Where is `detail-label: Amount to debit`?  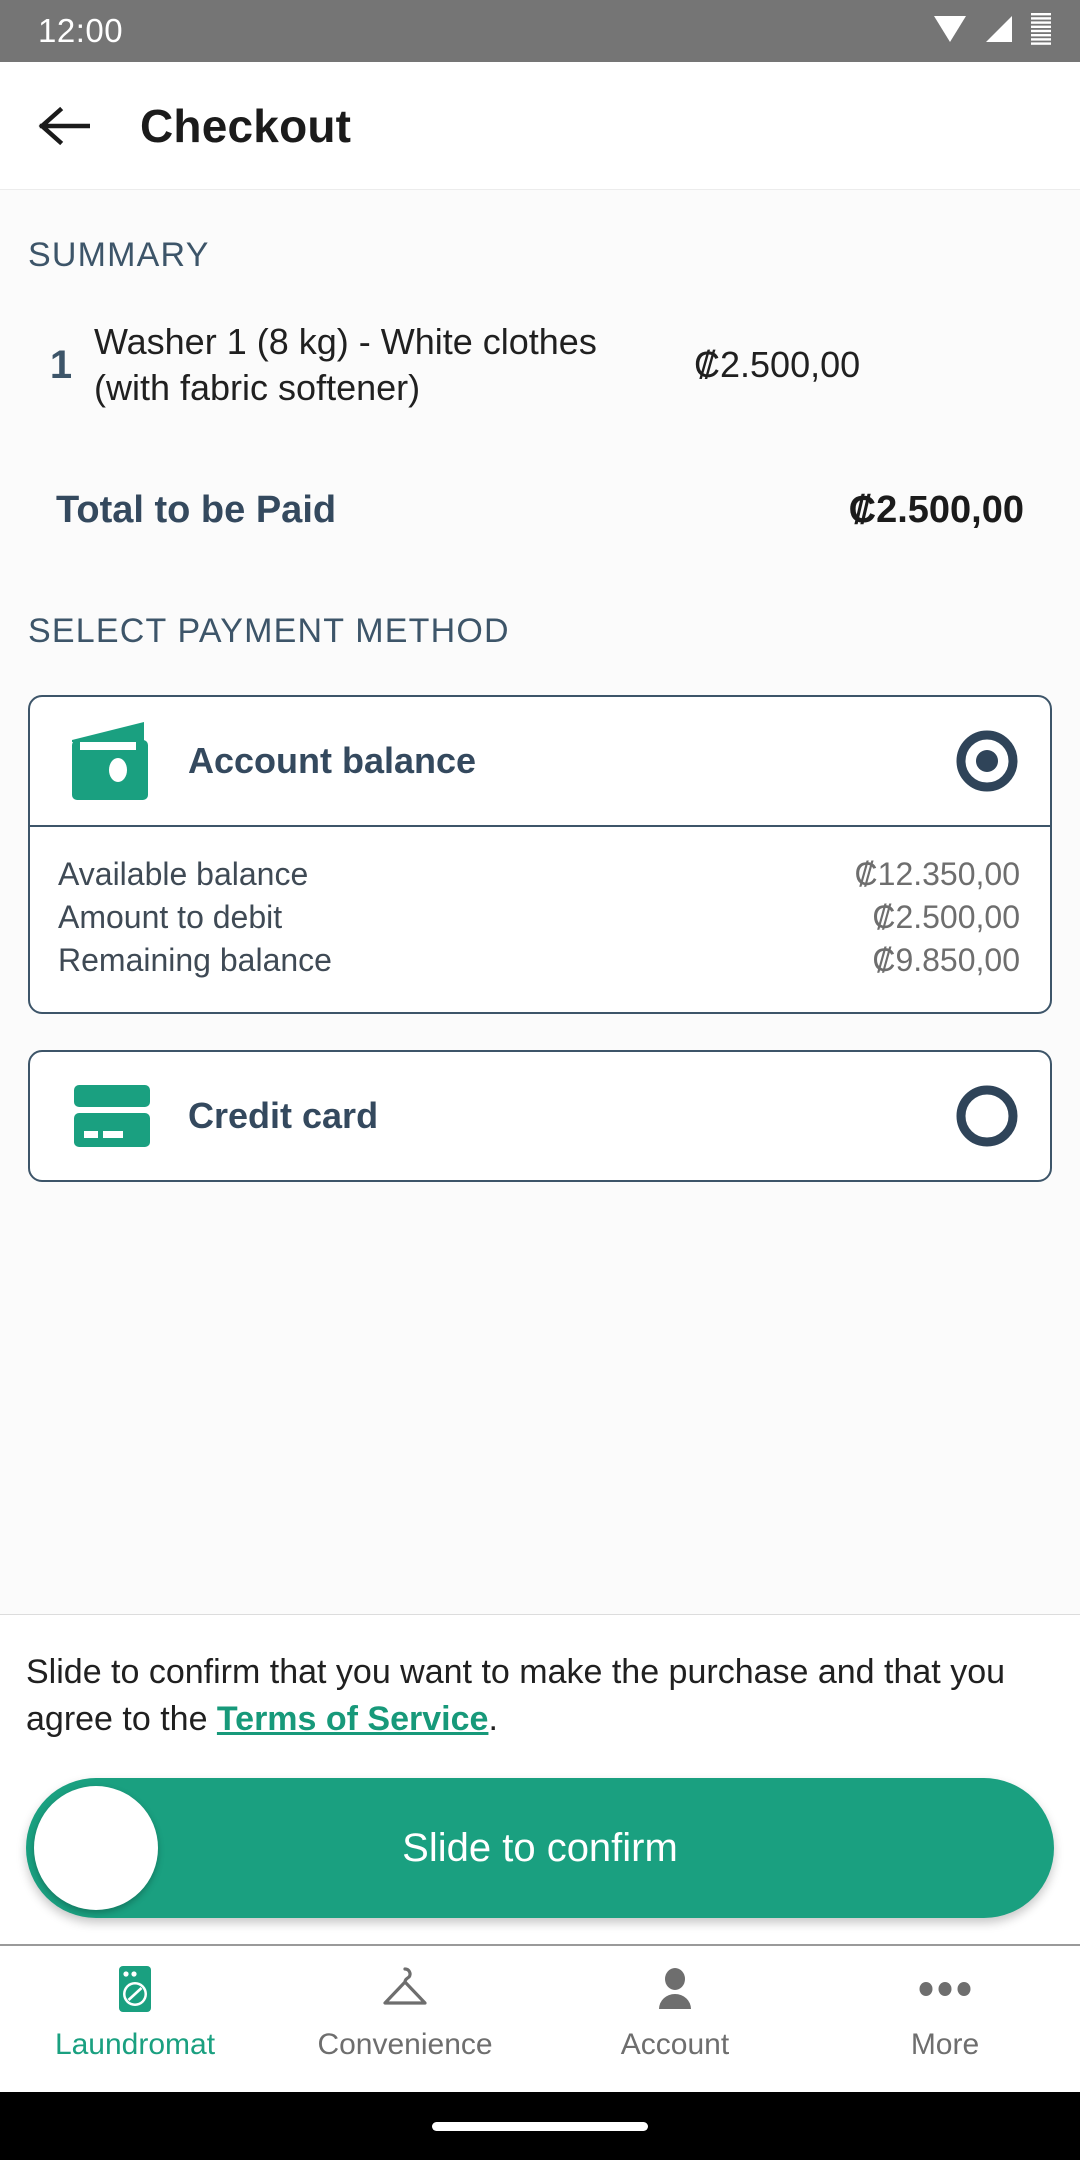
detail-label: Amount to debit is located at coordinates (170, 917).